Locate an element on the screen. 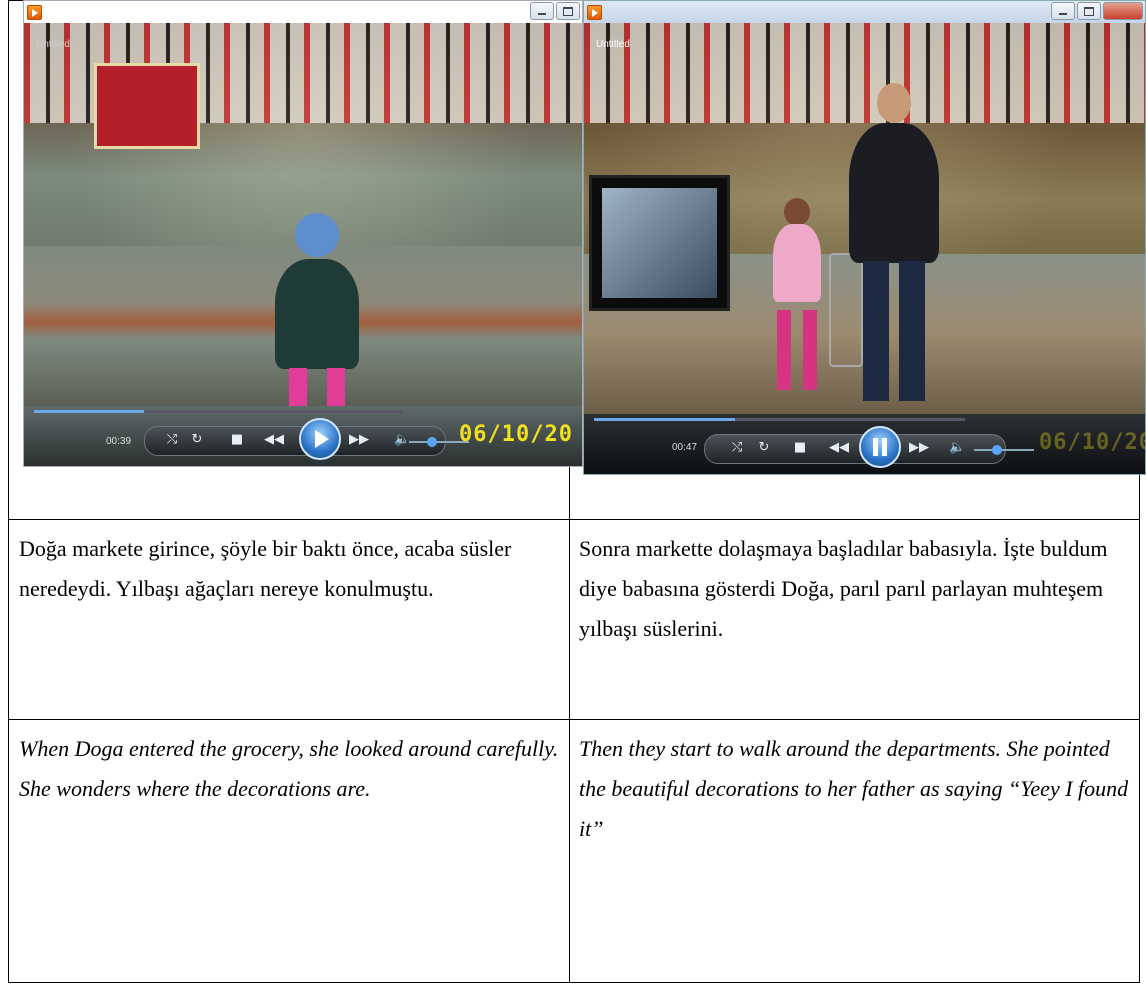 The height and width of the screenshot is (999, 1146). close-icon is located at coordinates (1123, 11).